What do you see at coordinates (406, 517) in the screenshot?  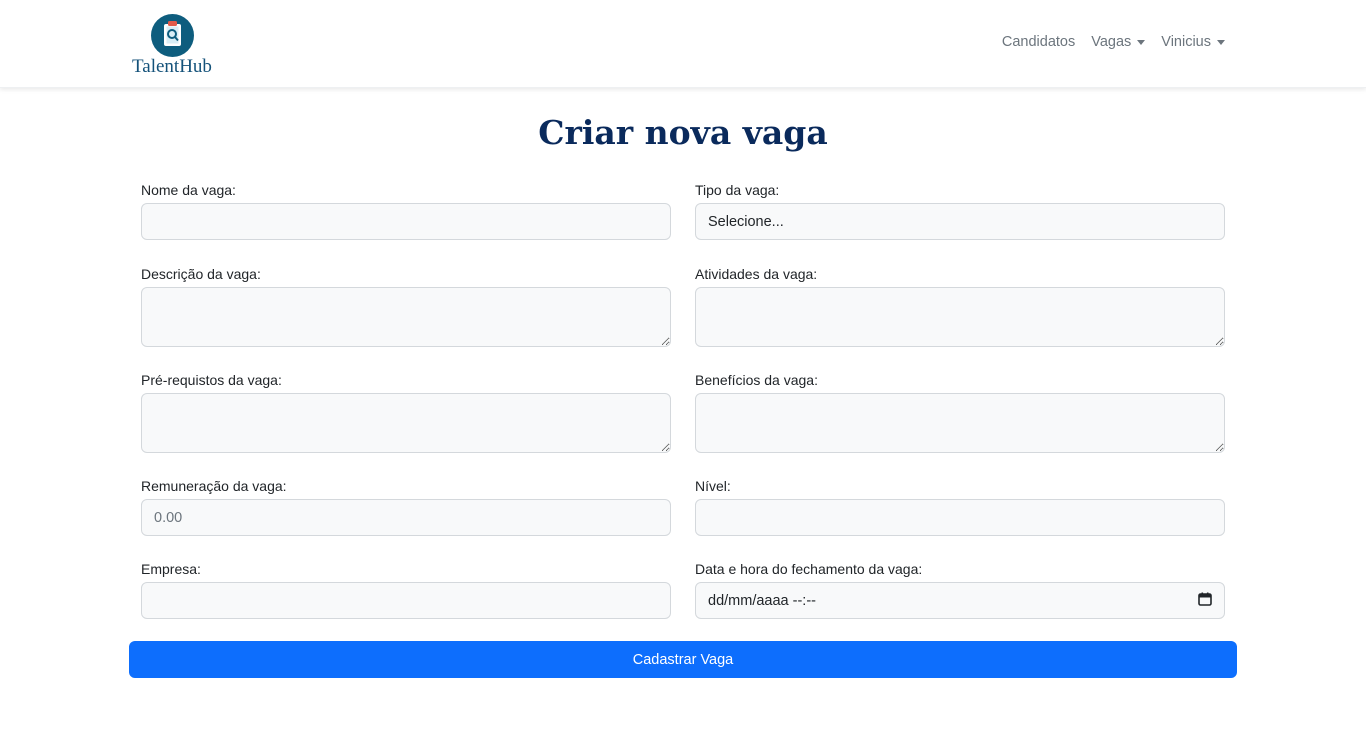 I see `remuneracao-input` at bounding box center [406, 517].